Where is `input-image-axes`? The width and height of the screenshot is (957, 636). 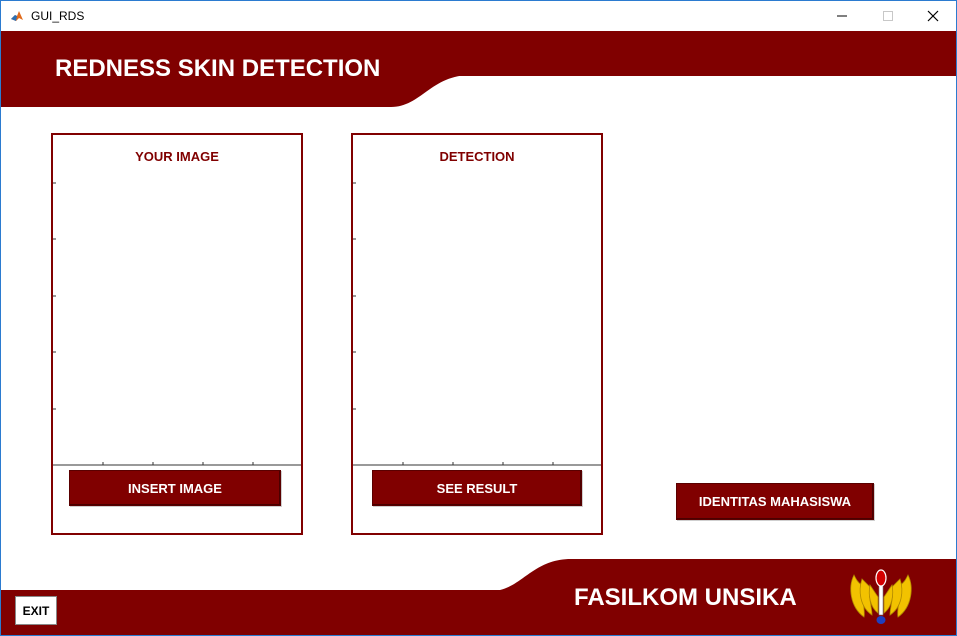 input-image-axes is located at coordinates (177, 324).